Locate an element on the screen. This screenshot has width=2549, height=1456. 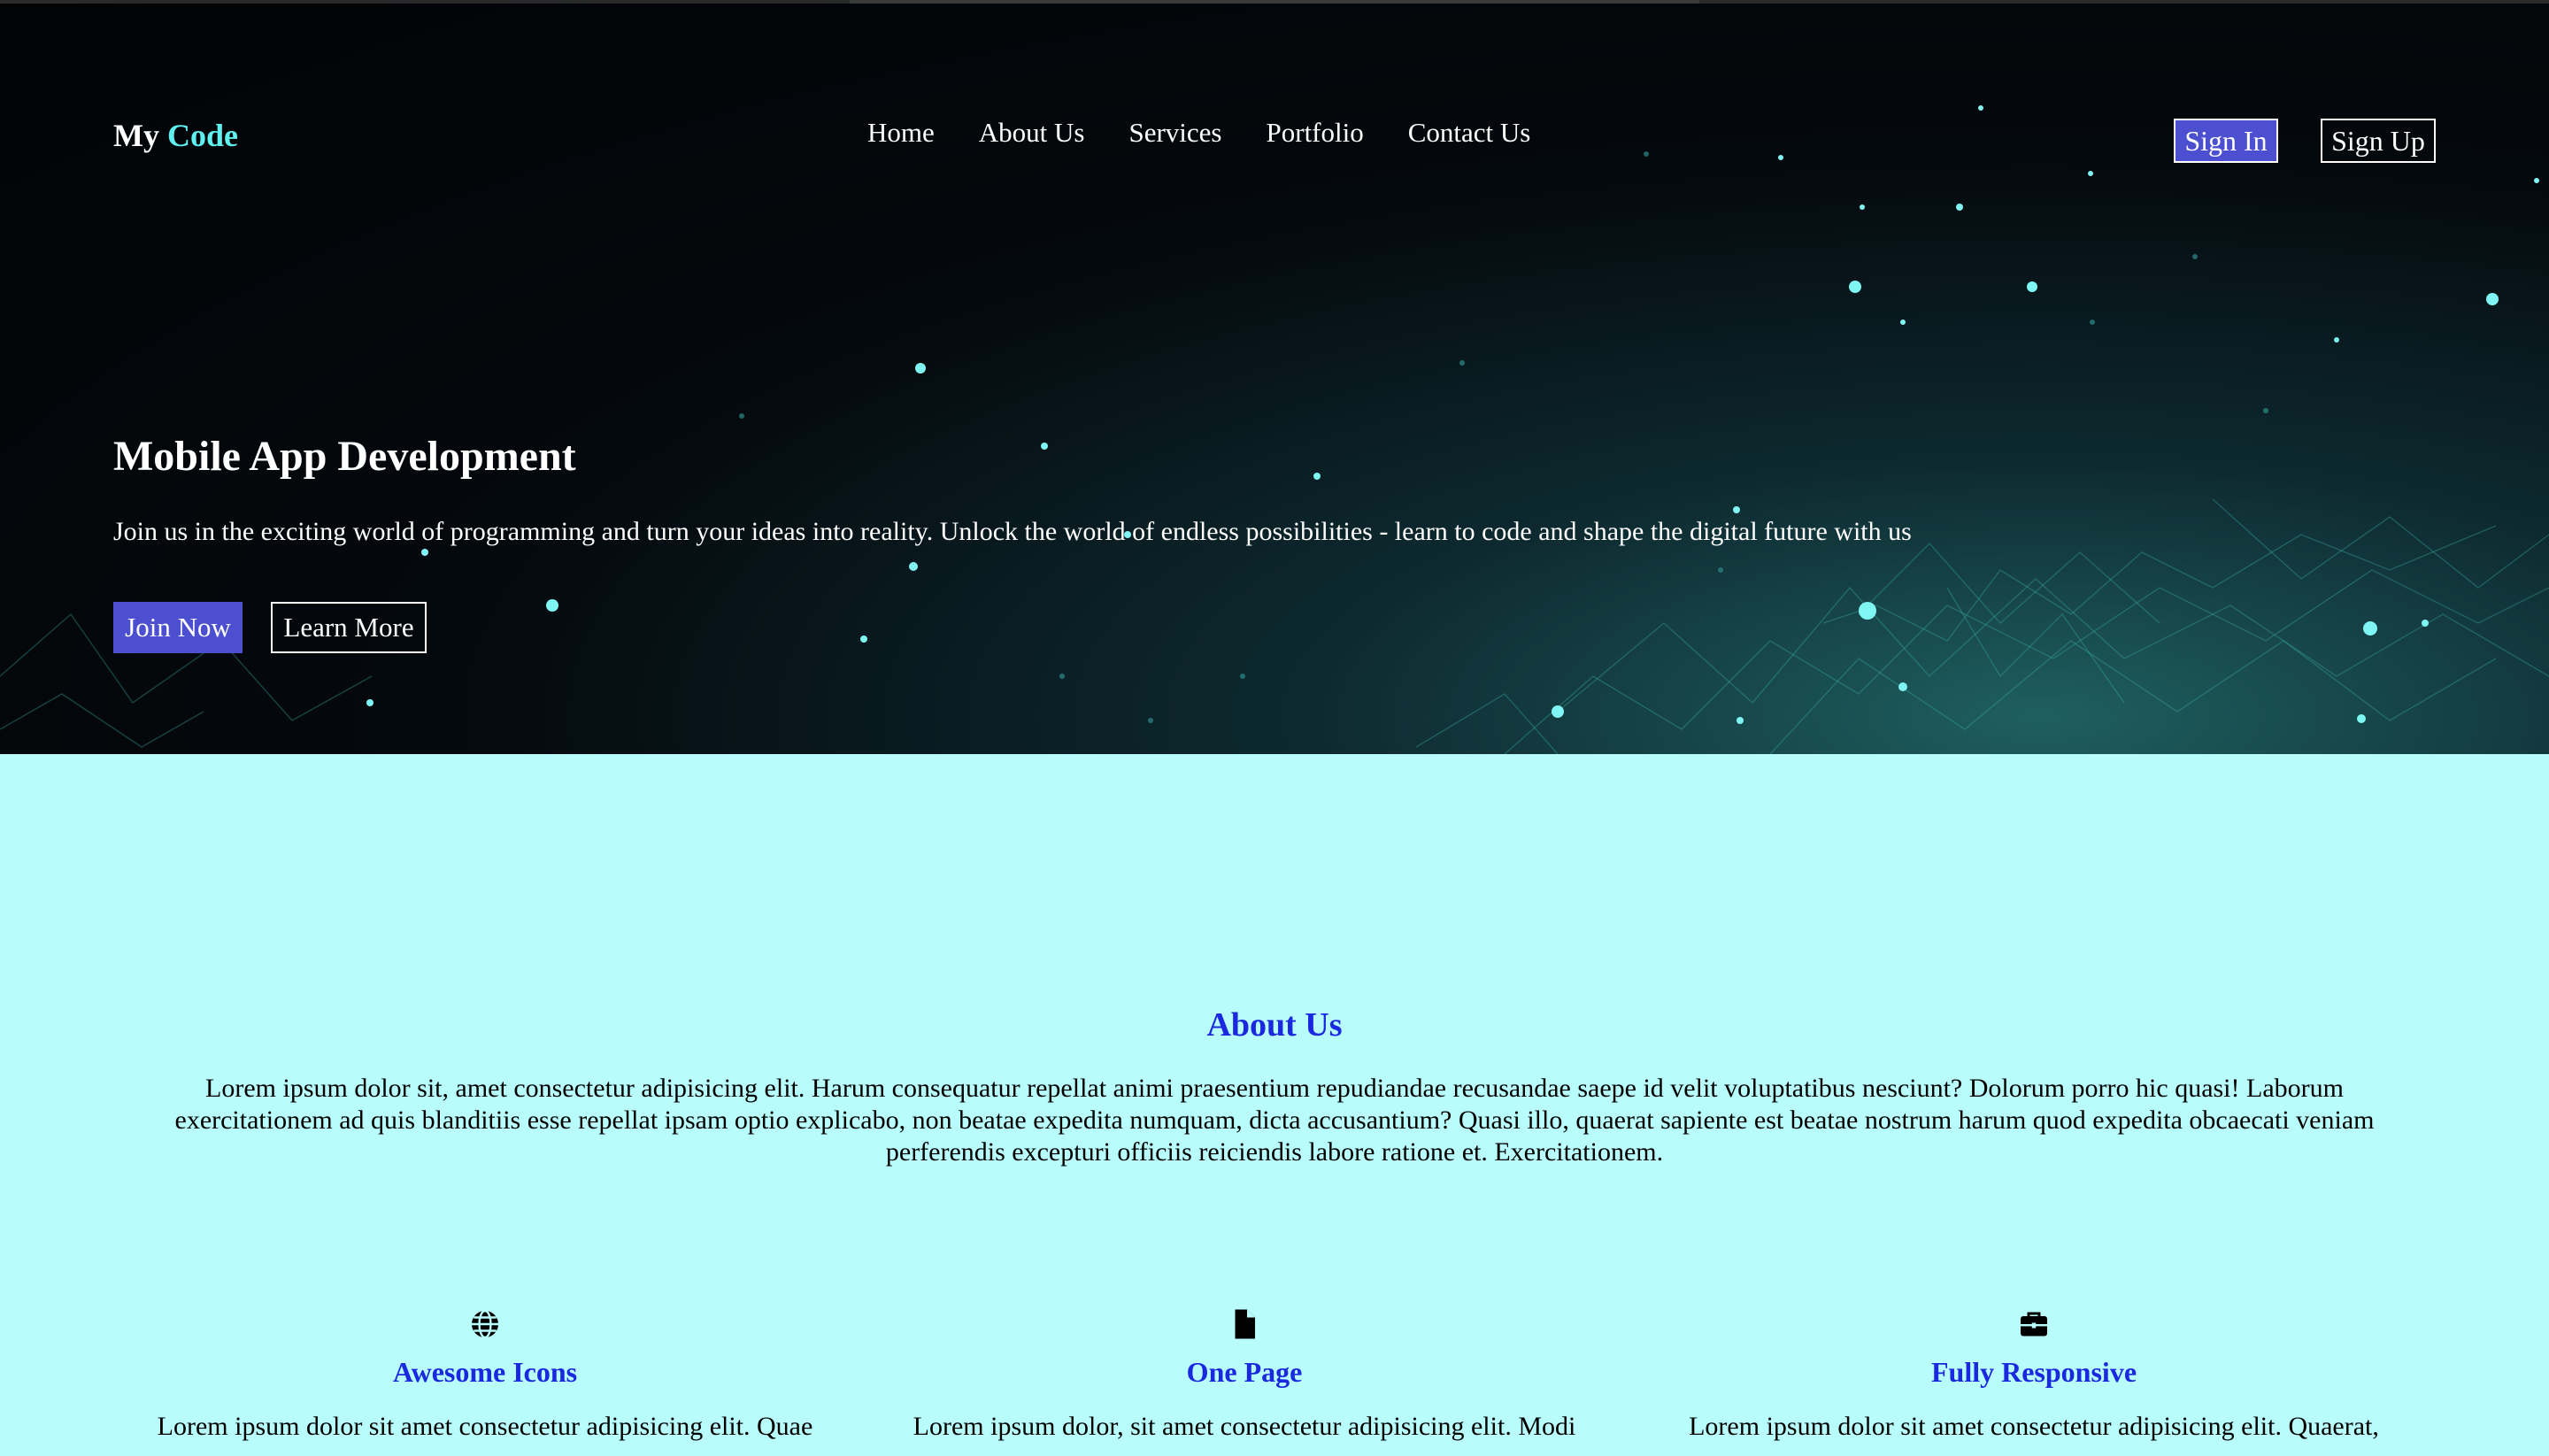
brand-logo: My Code is located at coordinates (175, 135).